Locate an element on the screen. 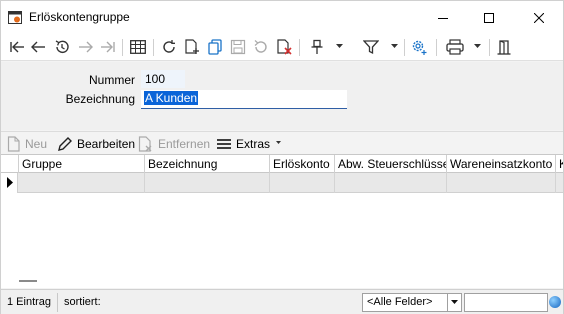 The height and width of the screenshot is (314, 564). cell-wareneinsatzkonto is located at coordinates (501, 183).